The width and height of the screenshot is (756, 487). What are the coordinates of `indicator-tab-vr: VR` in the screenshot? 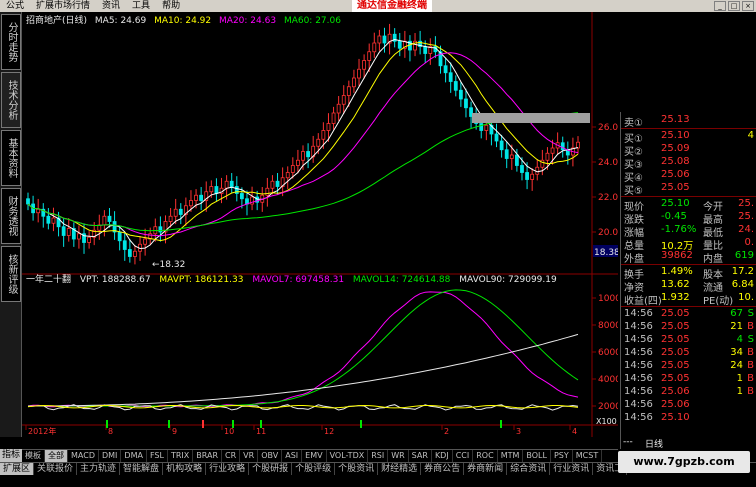 It's located at (249, 456).